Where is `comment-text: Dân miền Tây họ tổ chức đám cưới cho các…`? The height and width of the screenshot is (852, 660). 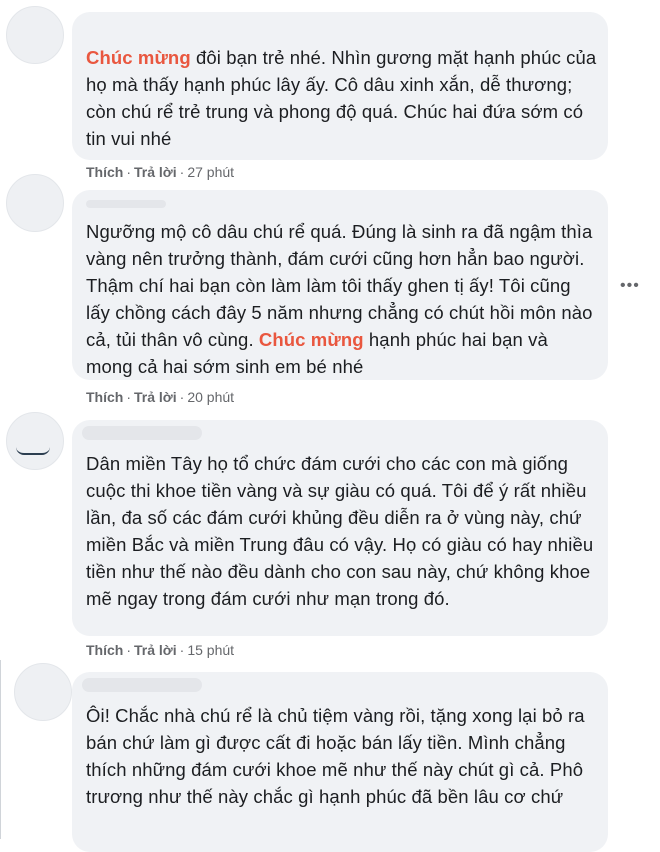
comment-text: Dân miền Tây họ tổ chức đám cưới cho các… is located at coordinates (340, 531).